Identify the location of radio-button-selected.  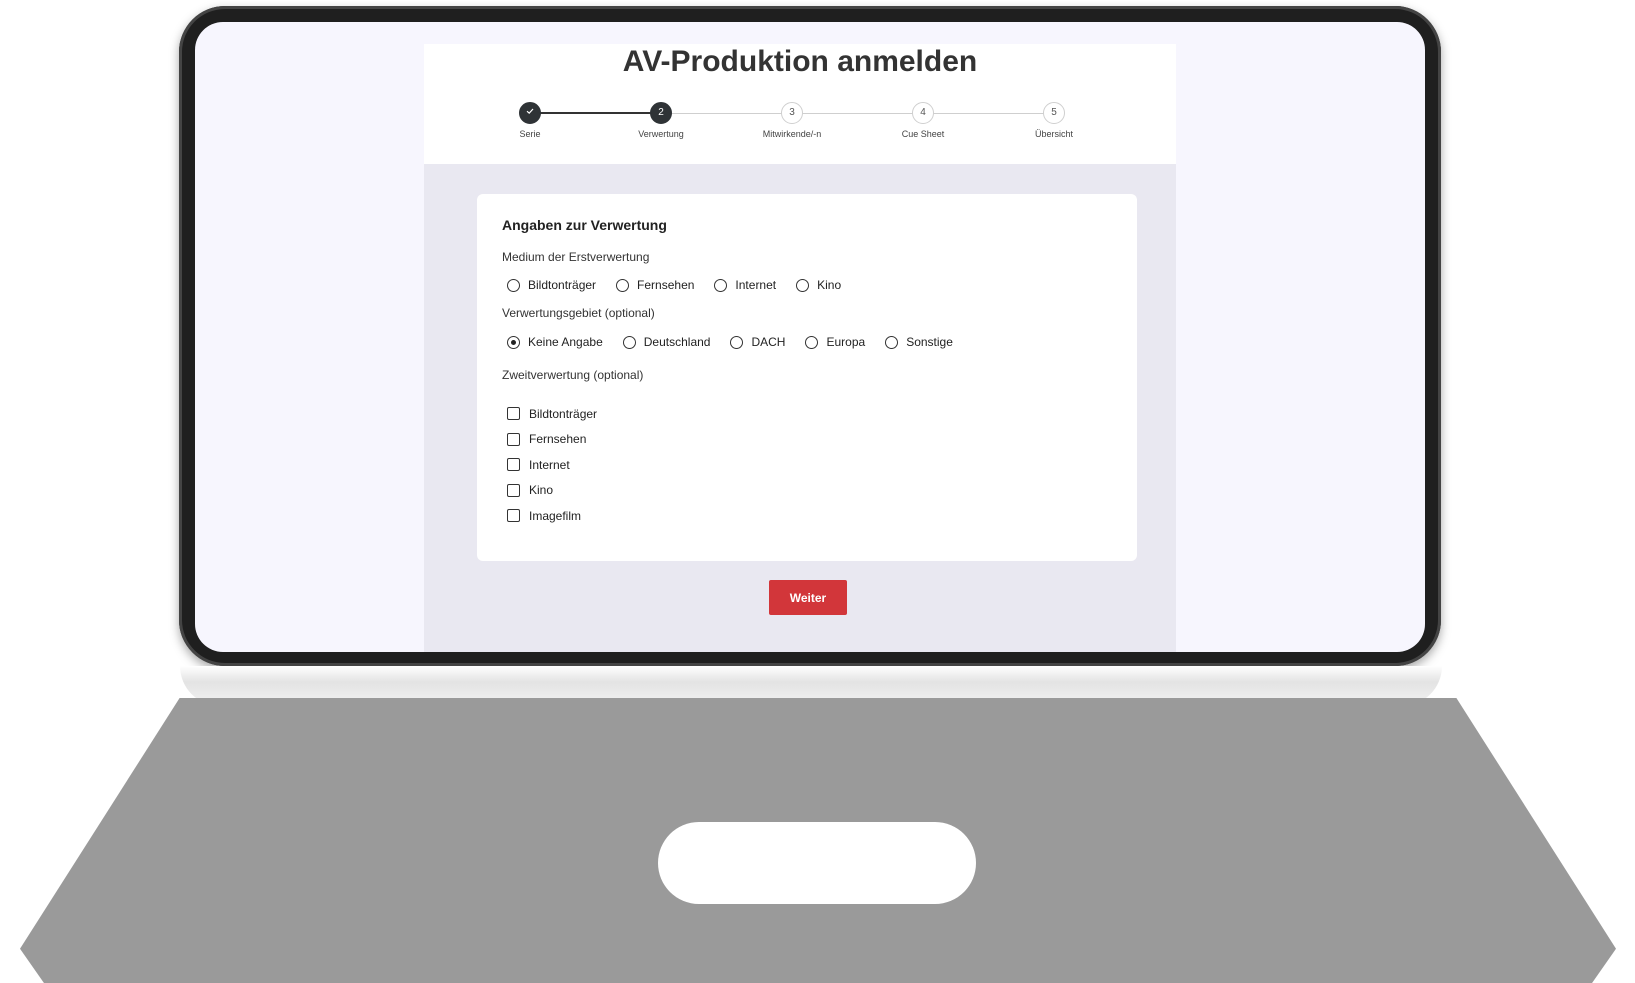
(513, 342).